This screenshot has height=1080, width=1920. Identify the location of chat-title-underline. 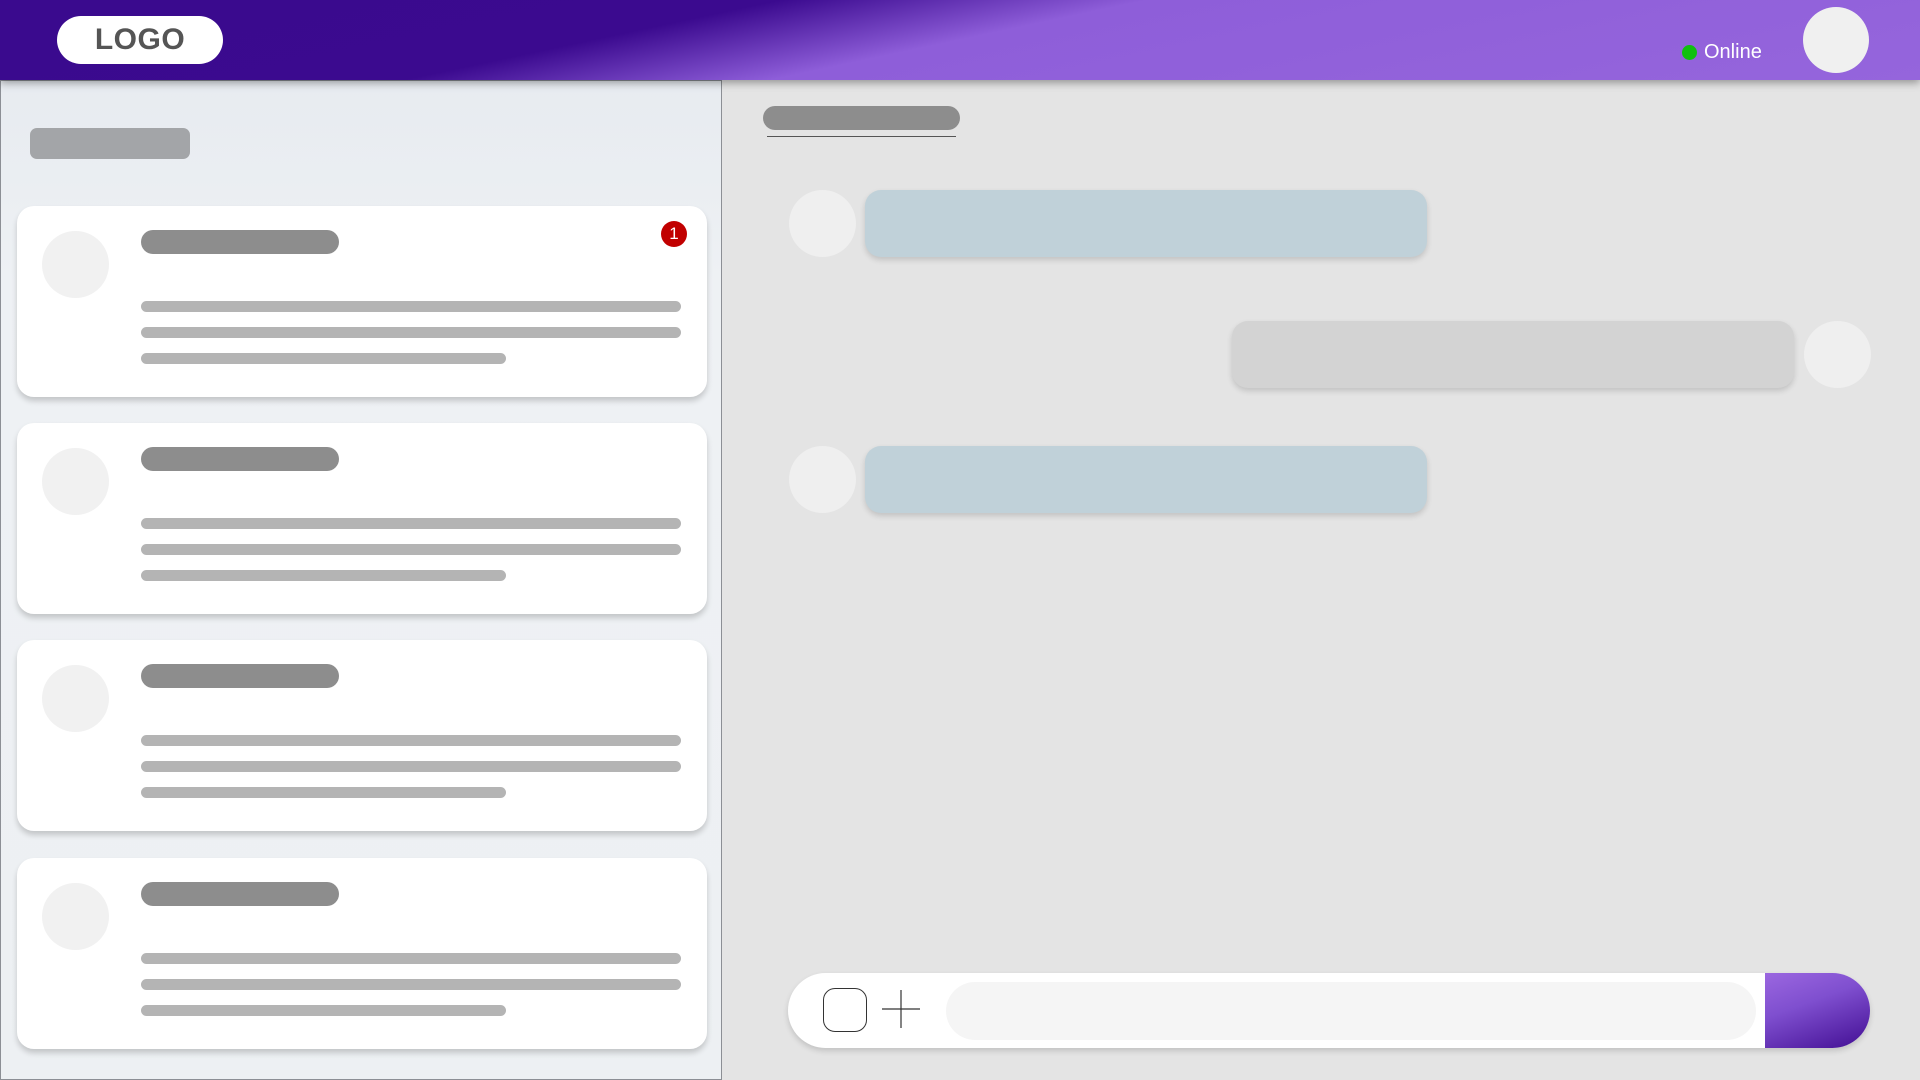
(861, 136).